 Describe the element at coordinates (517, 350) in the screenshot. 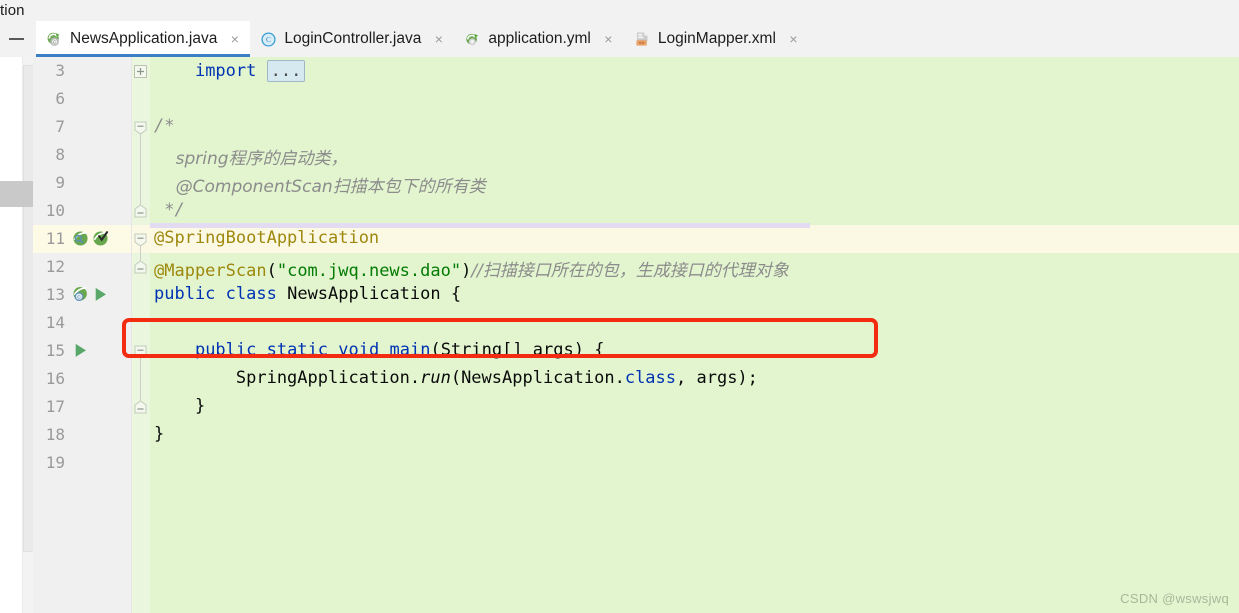

I see `code-token: (String[] args) {` at that location.